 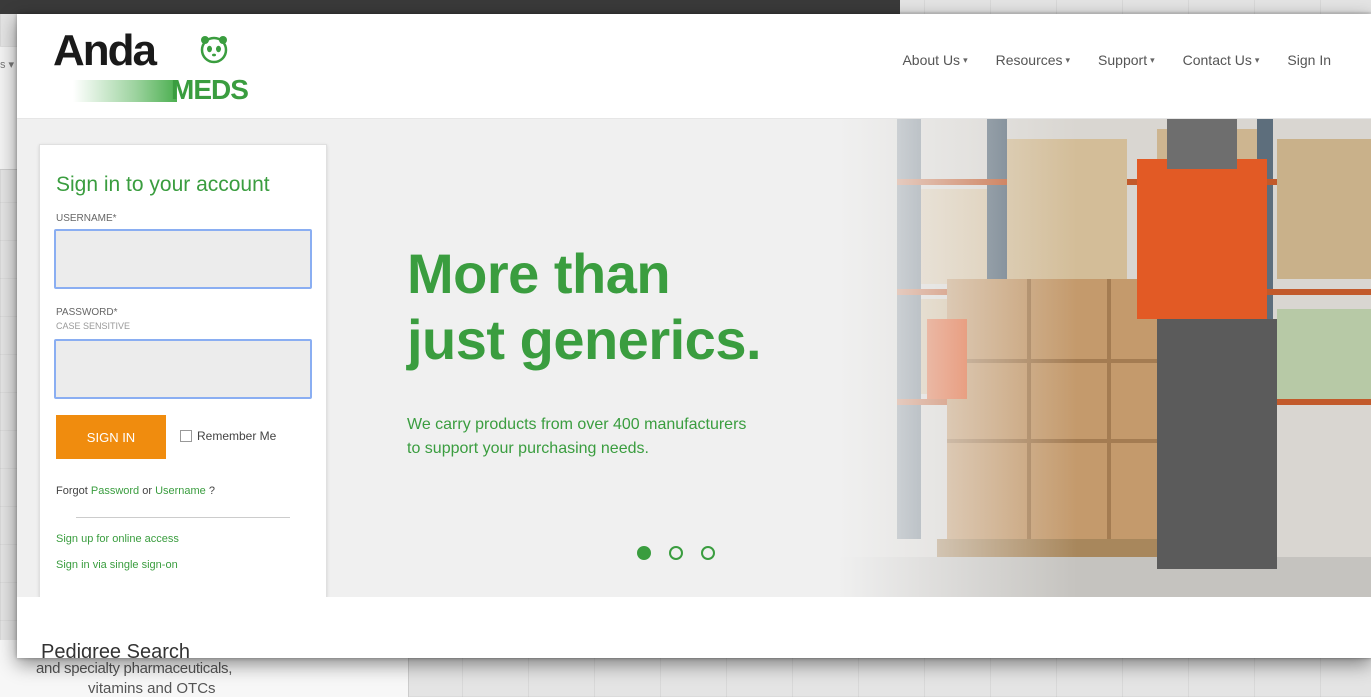 What do you see at coordinates (183, 259) in the screenshot?
I see `username-field` at bounding box center [183, 259].